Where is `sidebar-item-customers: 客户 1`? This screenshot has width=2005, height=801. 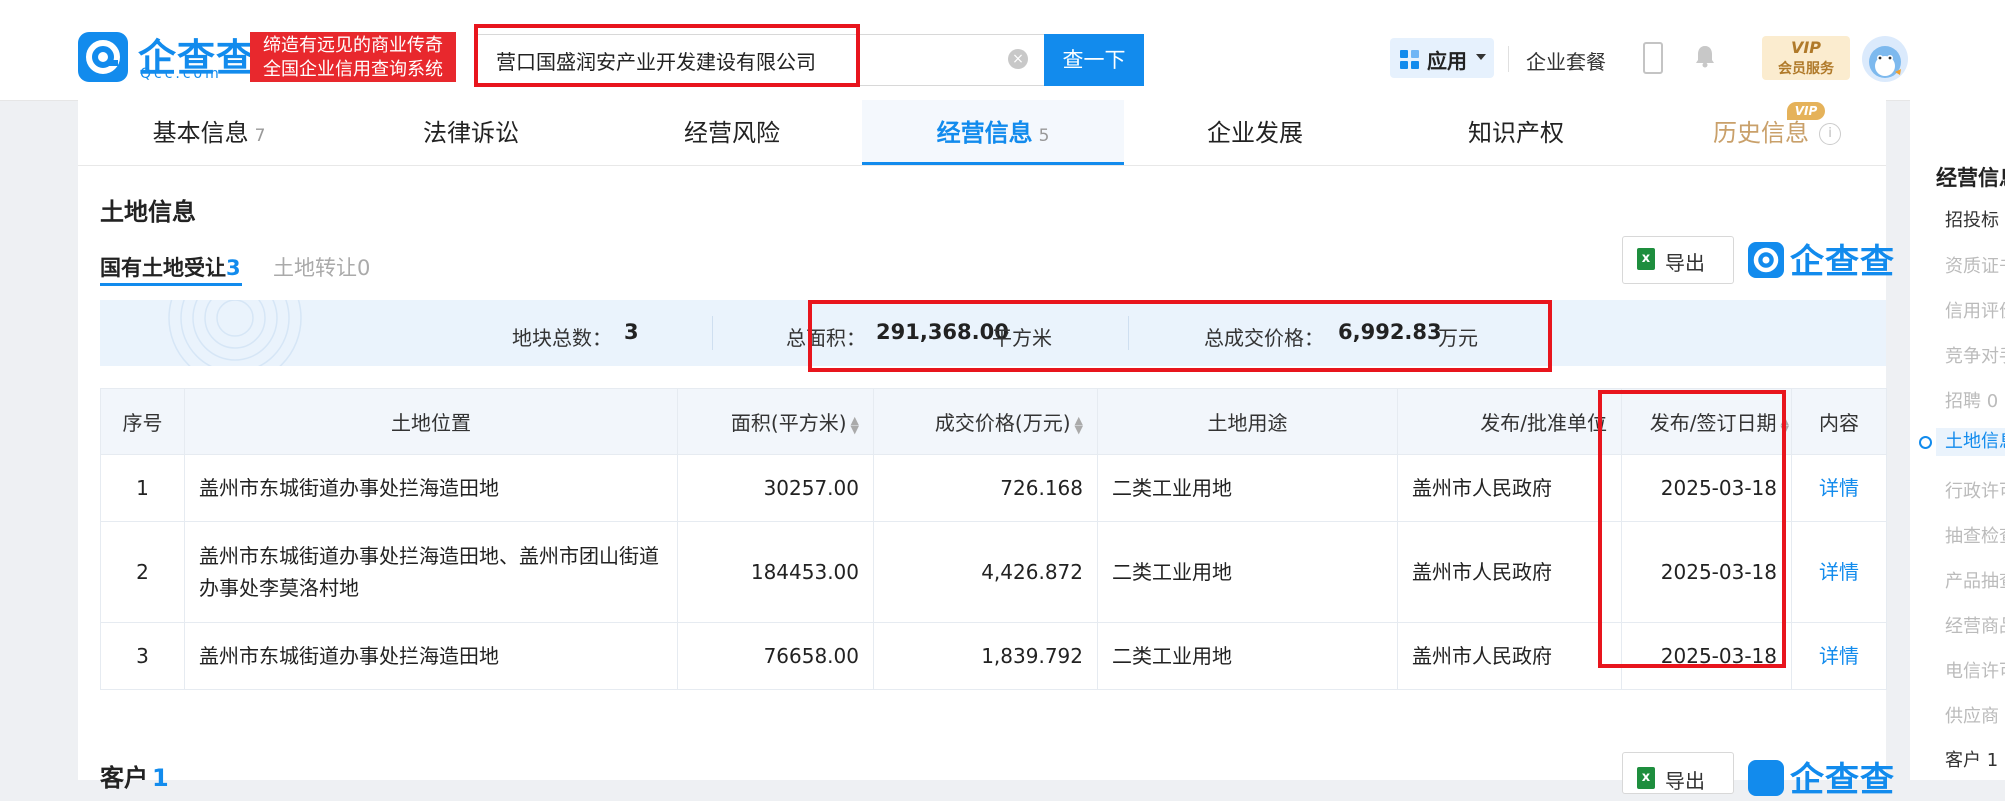
sidebar-item-customers: 客户 1 is located at coordinates (1971, 759).